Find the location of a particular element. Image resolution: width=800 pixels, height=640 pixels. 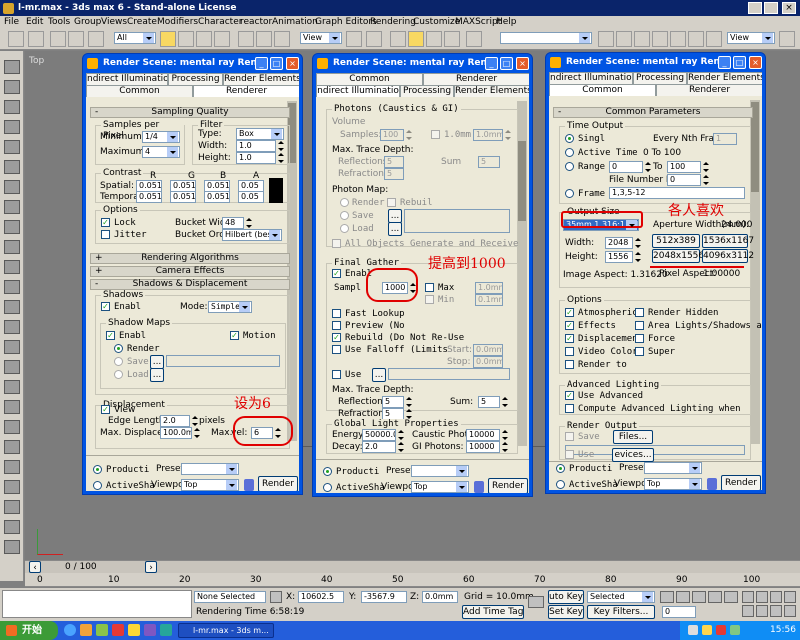

curve-editor-icon is located at coordinates (660, 39).